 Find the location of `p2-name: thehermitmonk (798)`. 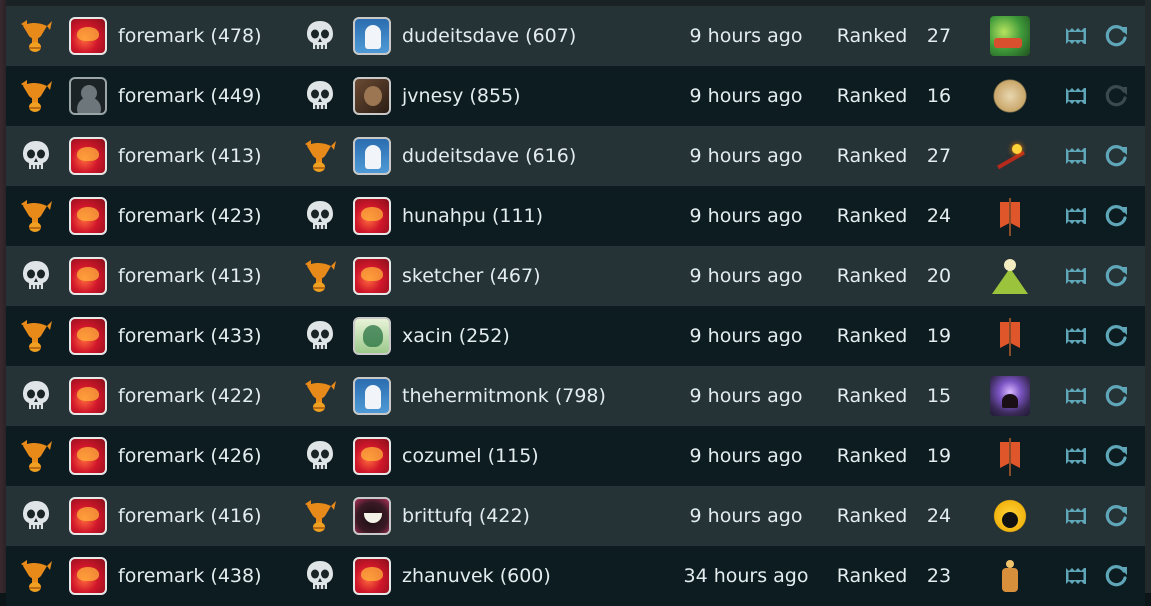

p2-name: thehermitmonk (798) is located at coordinates (537, 396).